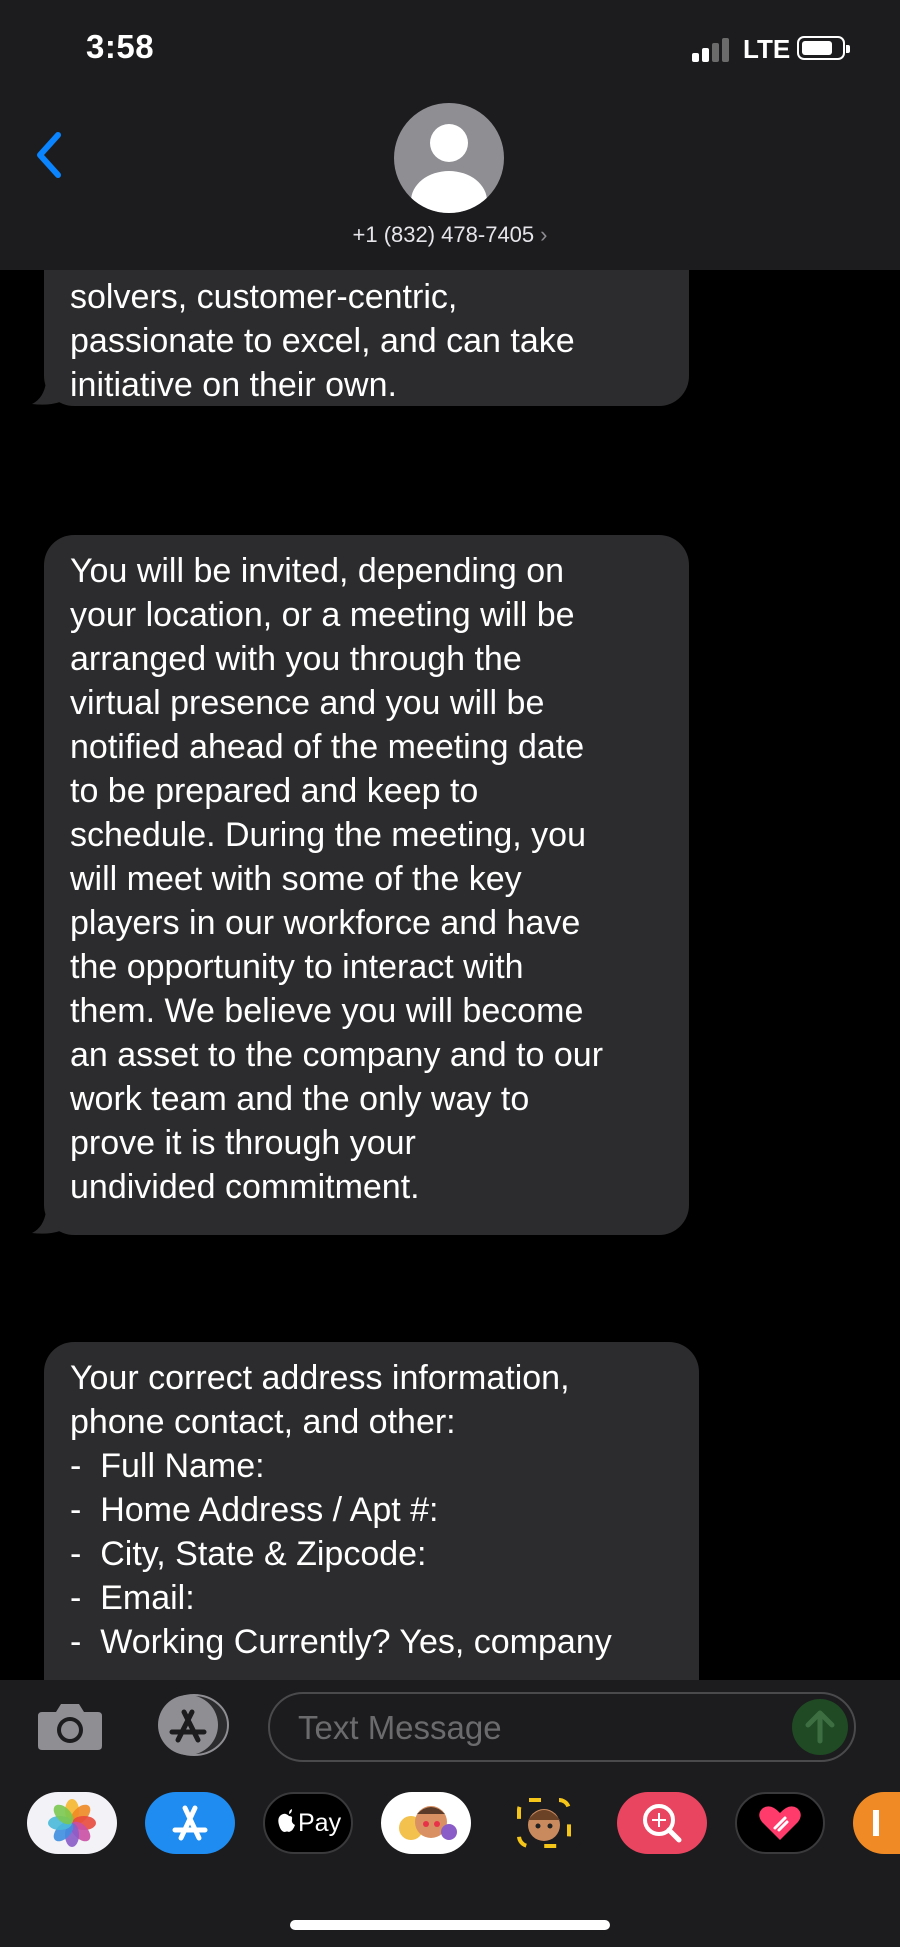 This screenshot has width=900, height=1947. Describe the element at coordinates (248, 1554) in the screenshot. I see `message-line: - City, State & Zipcode:` at that location.